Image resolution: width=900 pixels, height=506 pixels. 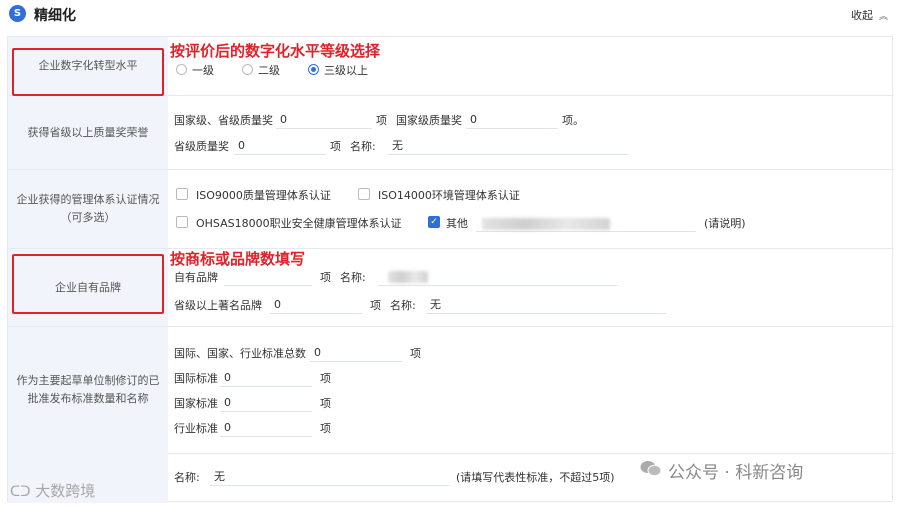 I want to click on watermark-logo-icon: ᑕᑐ, so click(x=20, y=492).